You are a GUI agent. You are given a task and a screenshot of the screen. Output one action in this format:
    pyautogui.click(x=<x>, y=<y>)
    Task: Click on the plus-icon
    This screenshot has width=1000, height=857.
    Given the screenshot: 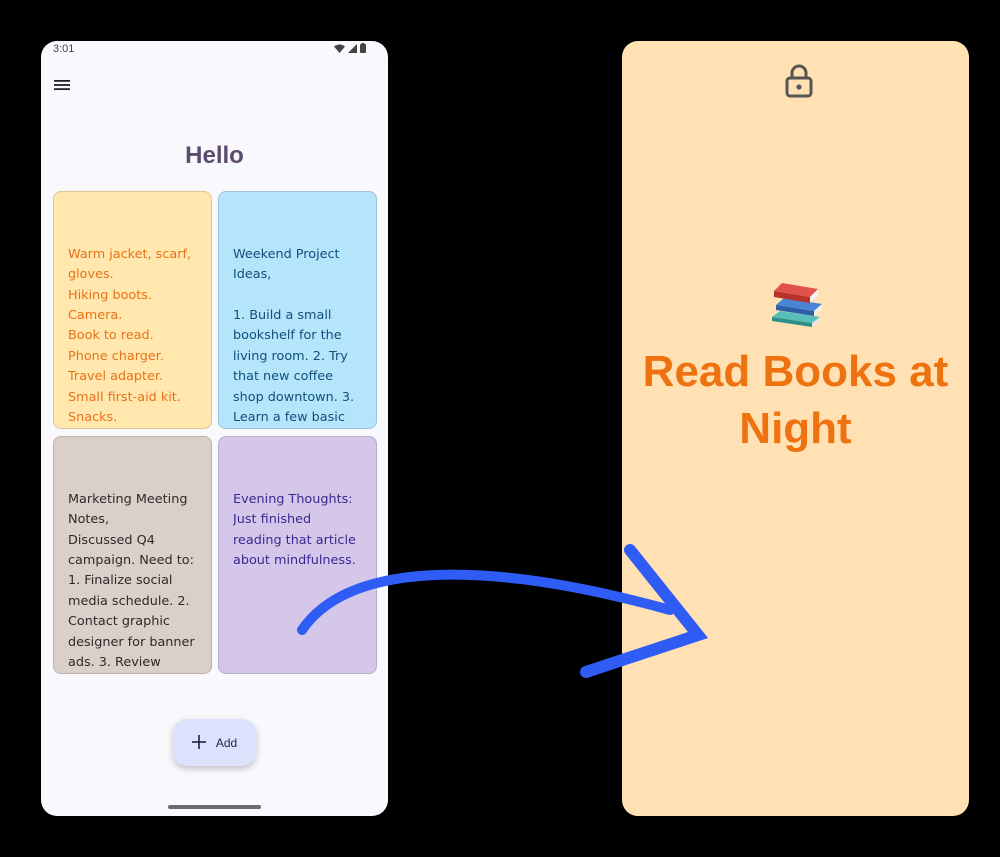 What is the action you would take?
    pyautogui.click(x=198, y=743)
    